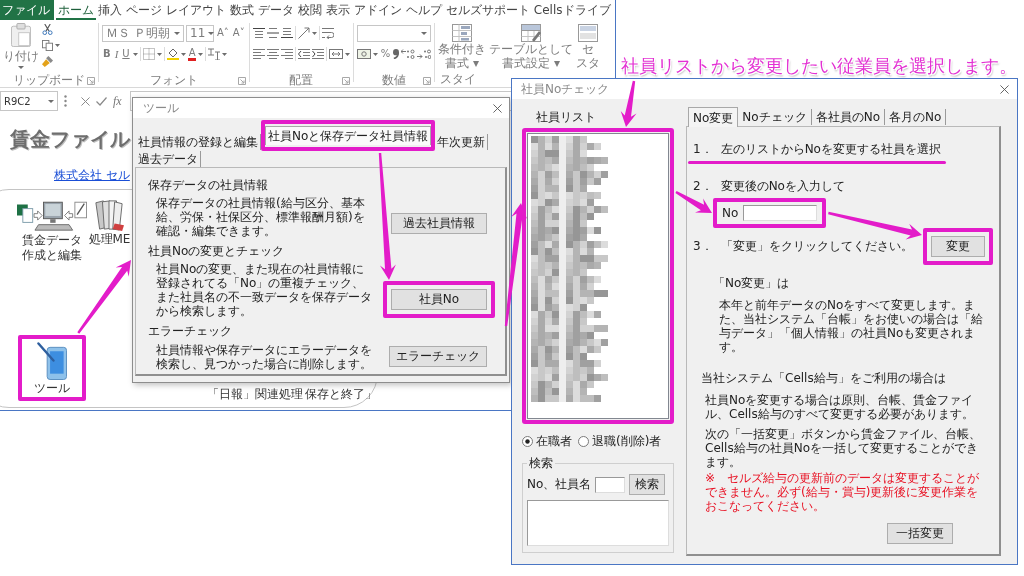 The image size is (1024, 576). Describe the element at coordinates (703, 246) in the screenshot. I see `step-number: 3．` at that location.